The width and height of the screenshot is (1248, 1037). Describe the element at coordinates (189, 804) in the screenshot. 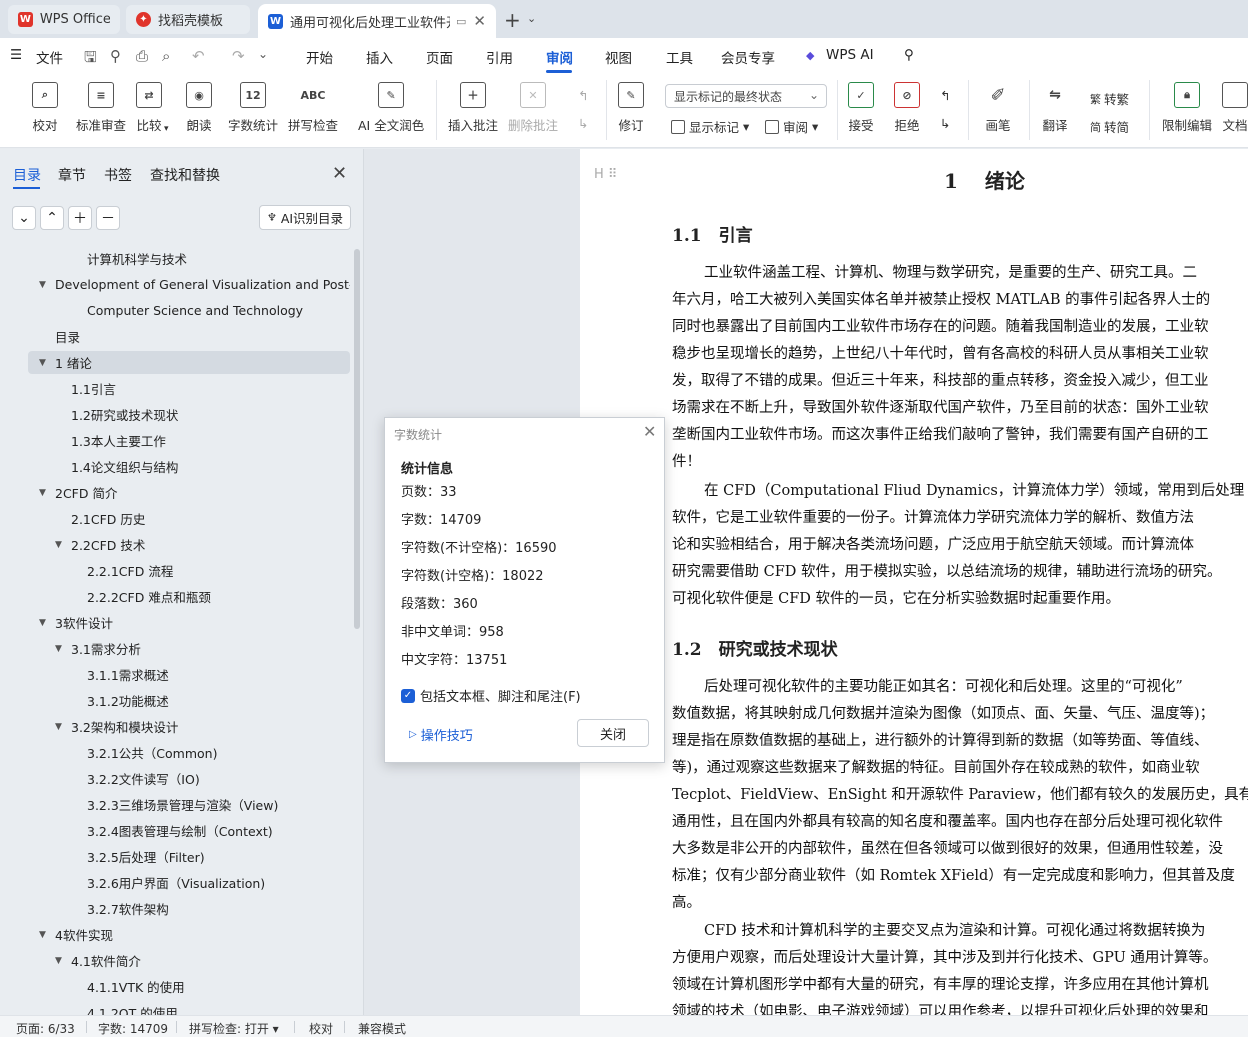

I see `toc-item: 3.2.3三维场景管理与渲染（View)` at that location.